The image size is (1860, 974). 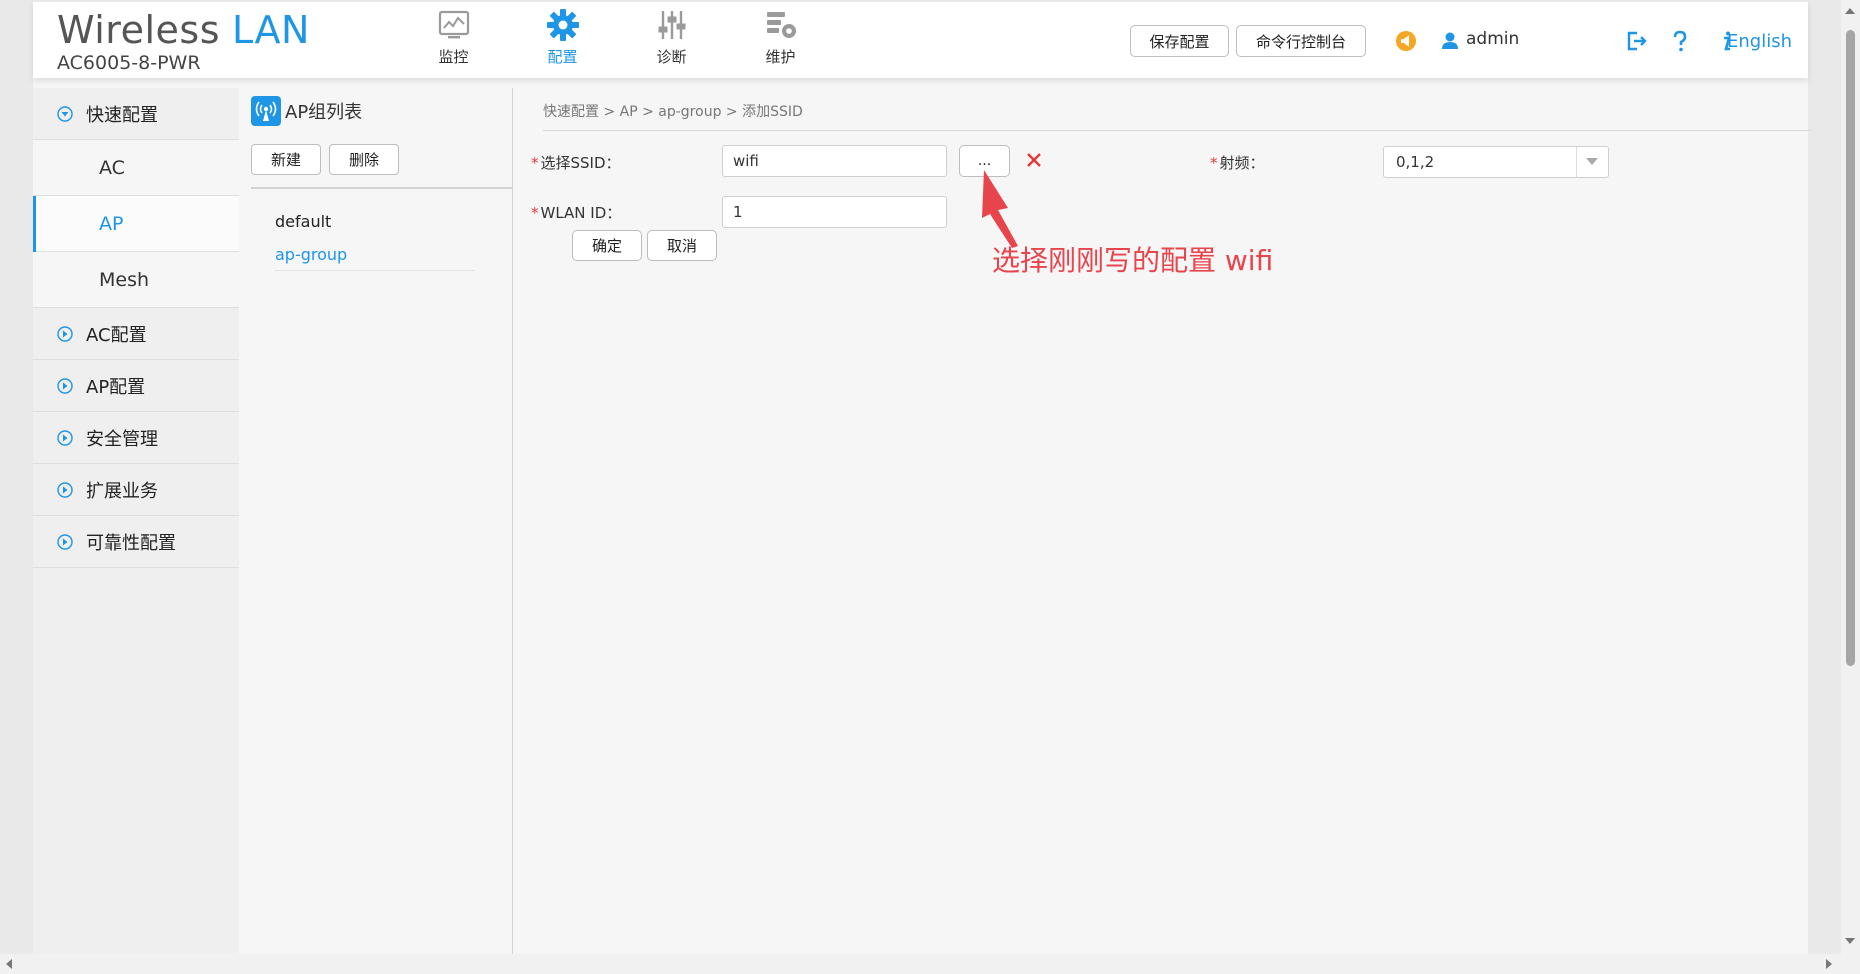 What do you see at coordinates (580, 163) in the screenshot?
I see `ssid-label-text: 选择SSID：` at bounding box center [580, 163].